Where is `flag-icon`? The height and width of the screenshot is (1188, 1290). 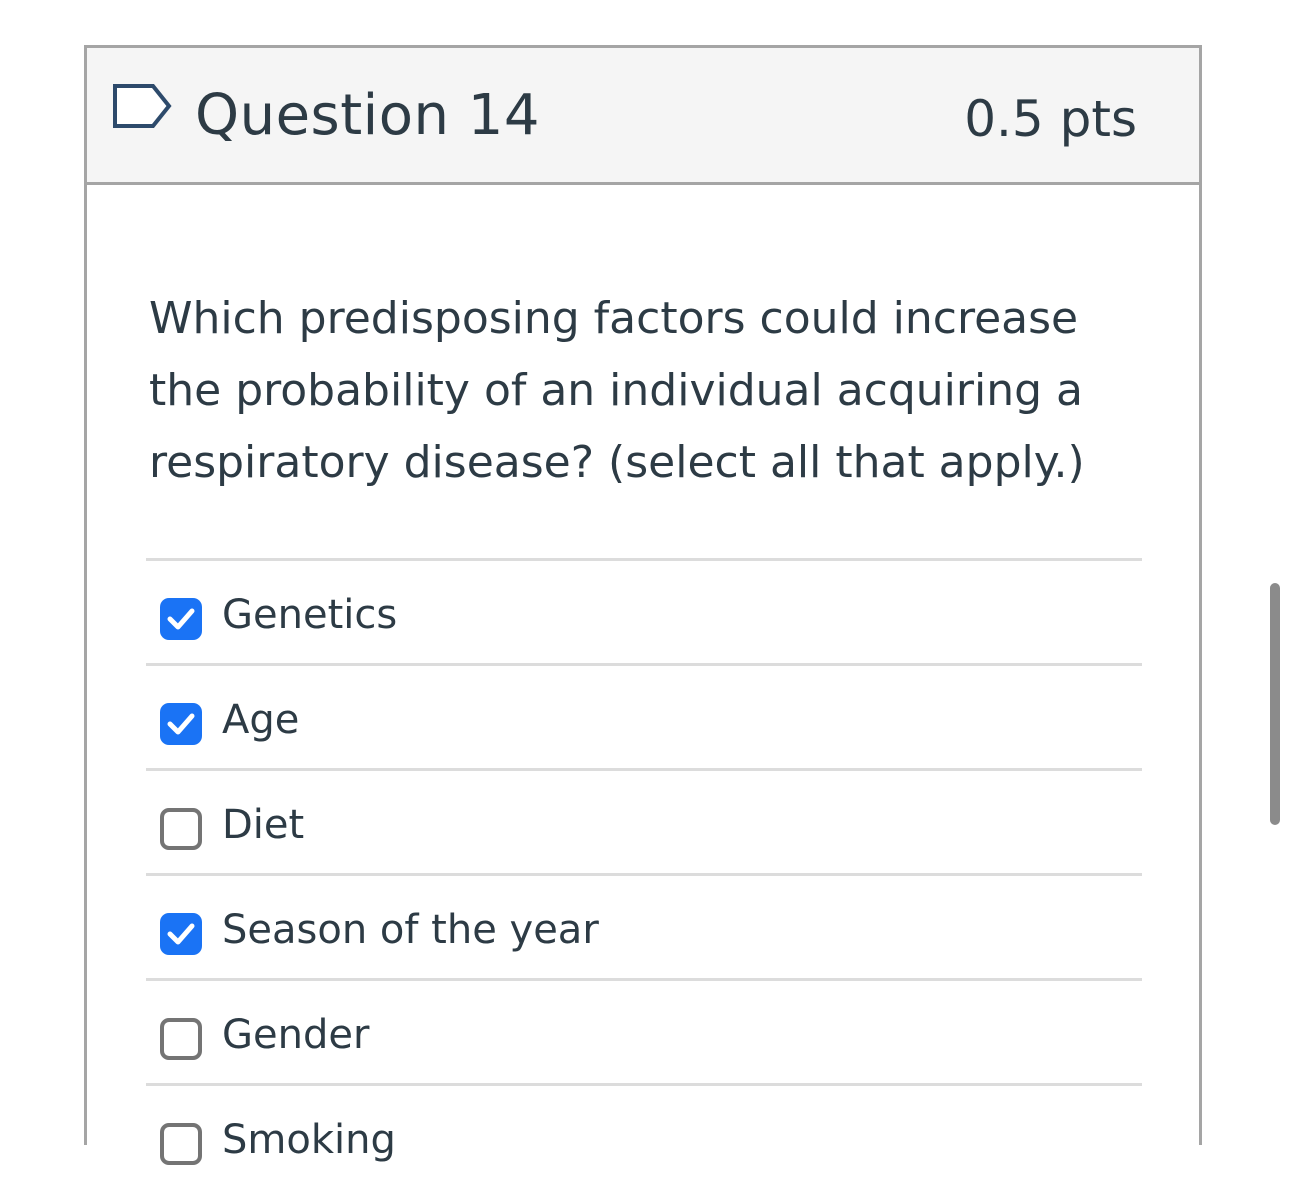
flag-icon is located at coordinates (143, 106).